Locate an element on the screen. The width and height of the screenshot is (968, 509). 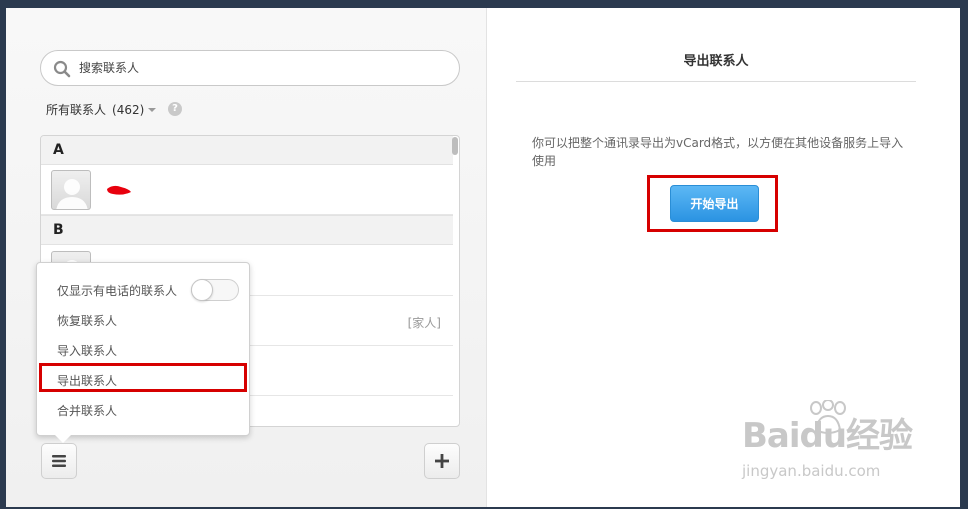
start-export-button: 开始导出 is located at coordinates (714, 203).